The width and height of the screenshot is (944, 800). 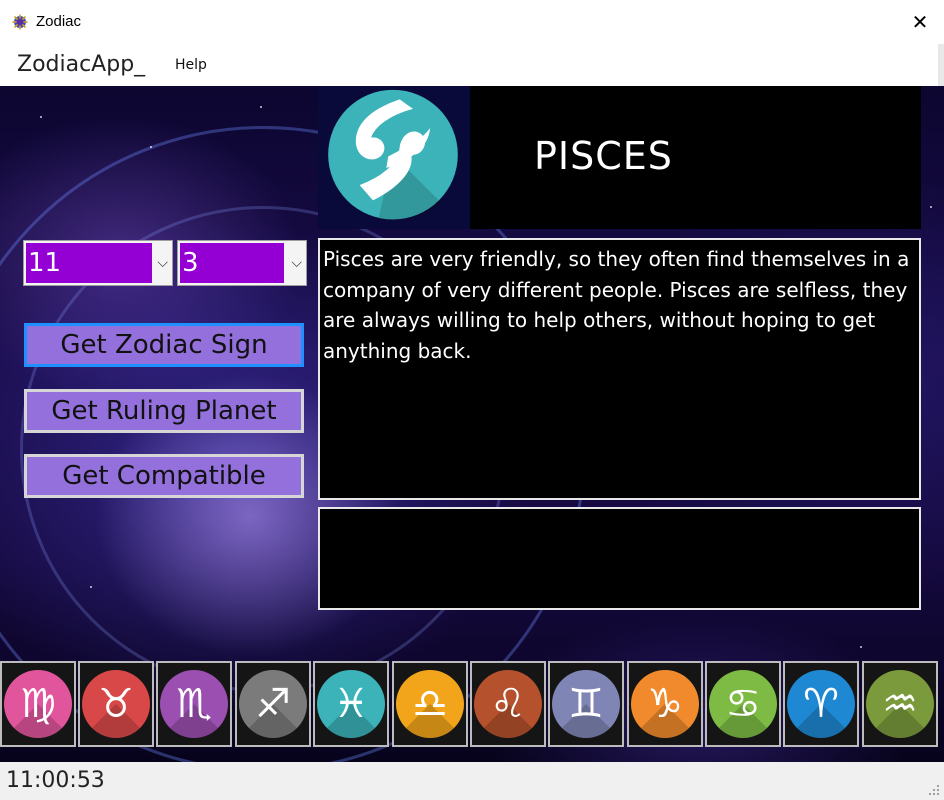 I want to click on zodiac-button-sagittarius: ♐, so click(x=273, y=704).